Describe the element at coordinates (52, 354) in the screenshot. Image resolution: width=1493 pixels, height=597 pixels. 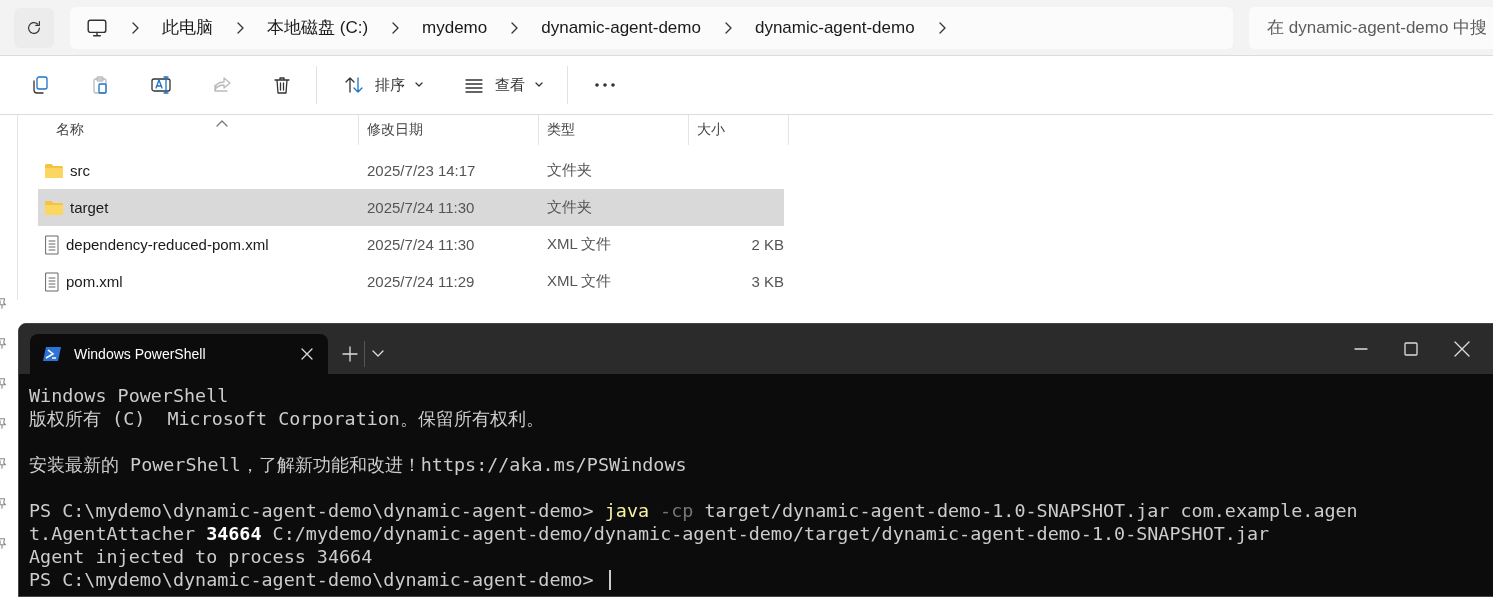
I see `powershell-icon` at that location.